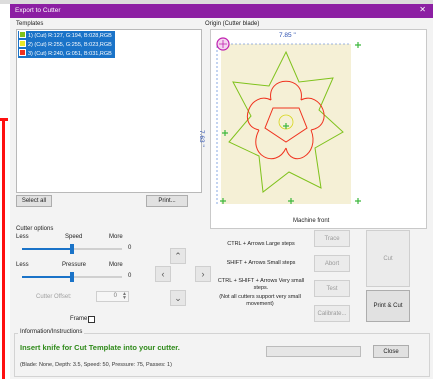  Describe the element at coordinates (261, 244) in the screenshot. I see `help-large-steps: CTRL + Arrows Large steps` at that location.